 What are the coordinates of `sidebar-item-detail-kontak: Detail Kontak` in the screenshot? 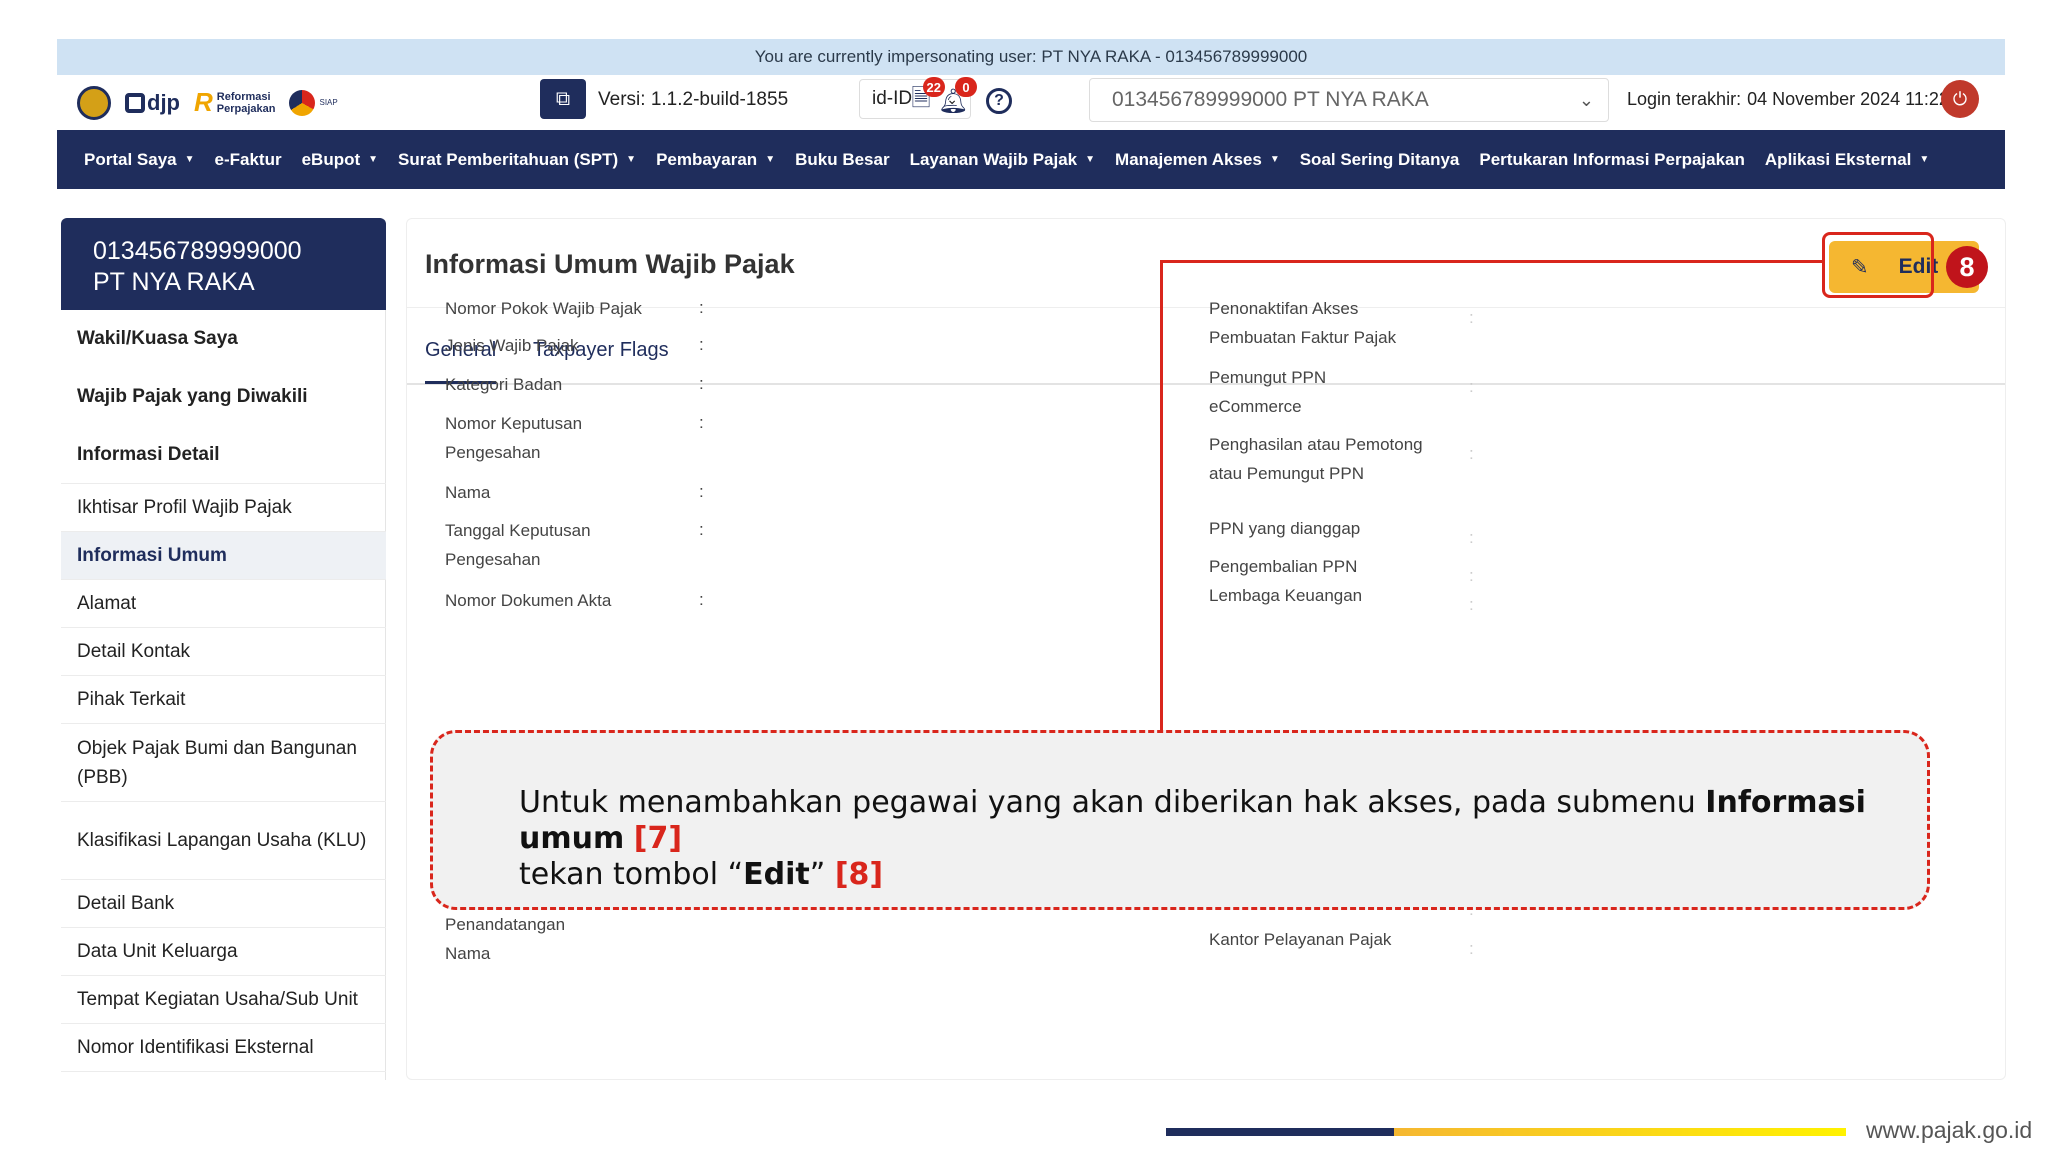 It's located at (223, 652).